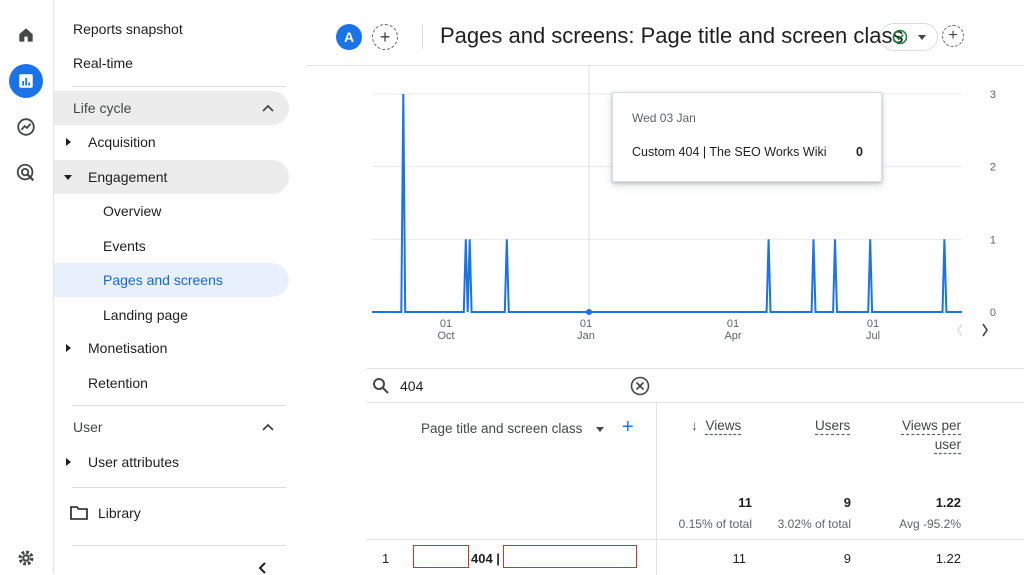 This screenshot has width=1024, height=575. Describe the element at coordinates (27, 287) in the screenshot. I see `icon-rail` at that location.